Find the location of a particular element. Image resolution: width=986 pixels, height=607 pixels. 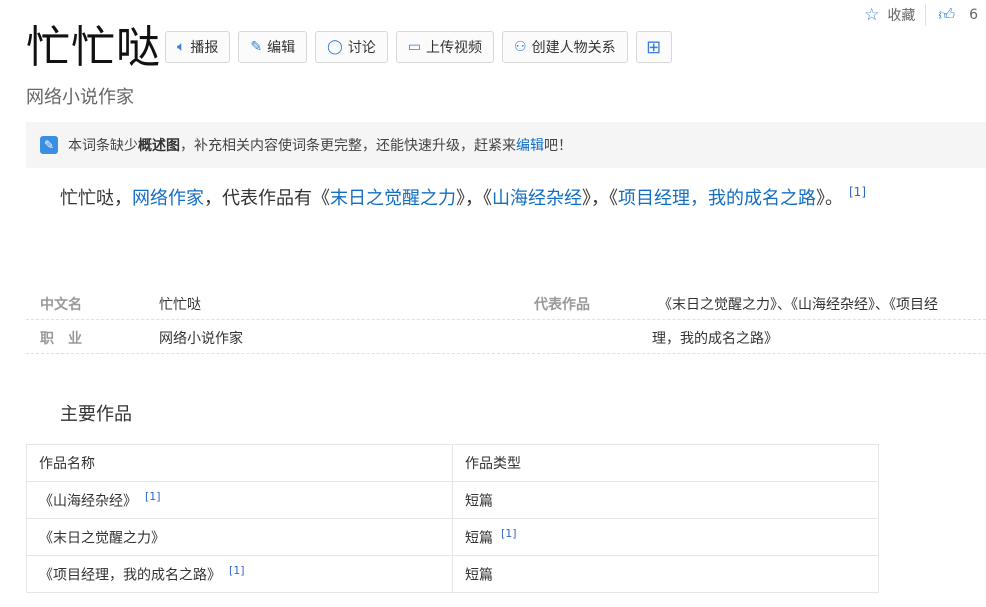

link-work-1: 末日之觉醒之力 is located at coordinates (393, 198).